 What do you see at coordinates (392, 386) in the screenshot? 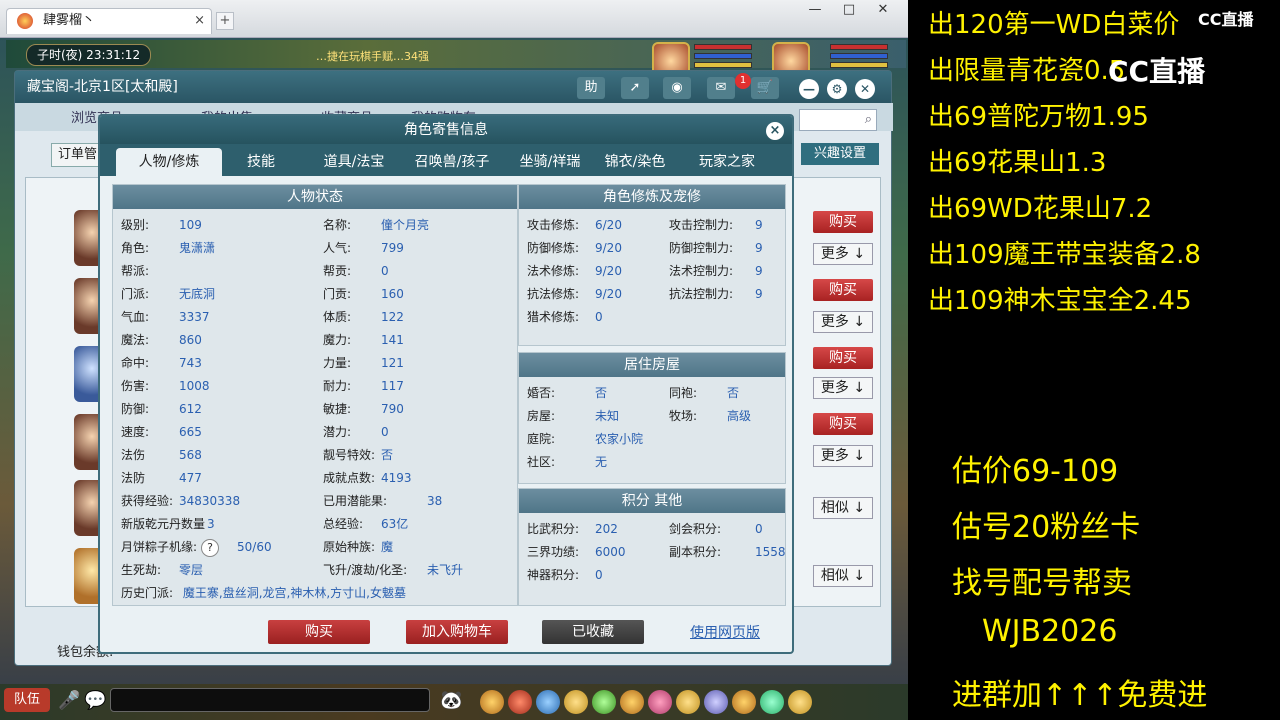
I see `stat-value: 117` at bounding box center [392, 386].